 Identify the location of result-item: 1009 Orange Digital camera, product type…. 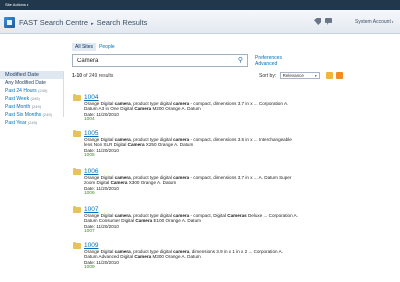
(208, 256).